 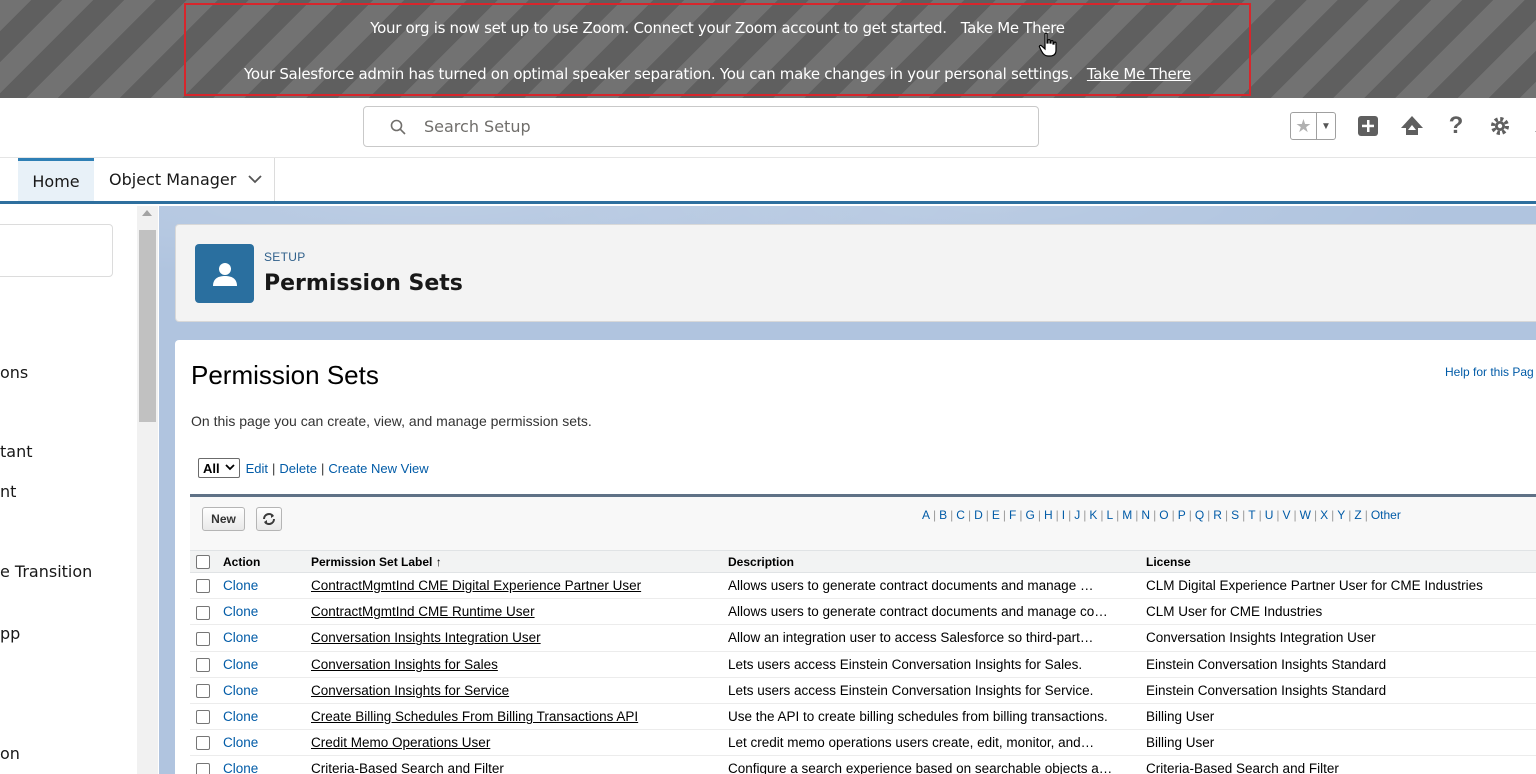 What do you see at coordinates (1341, 515) in the screenshot?
I see `alpha-filter-letter: Y` at bounding box center [1341, 515].